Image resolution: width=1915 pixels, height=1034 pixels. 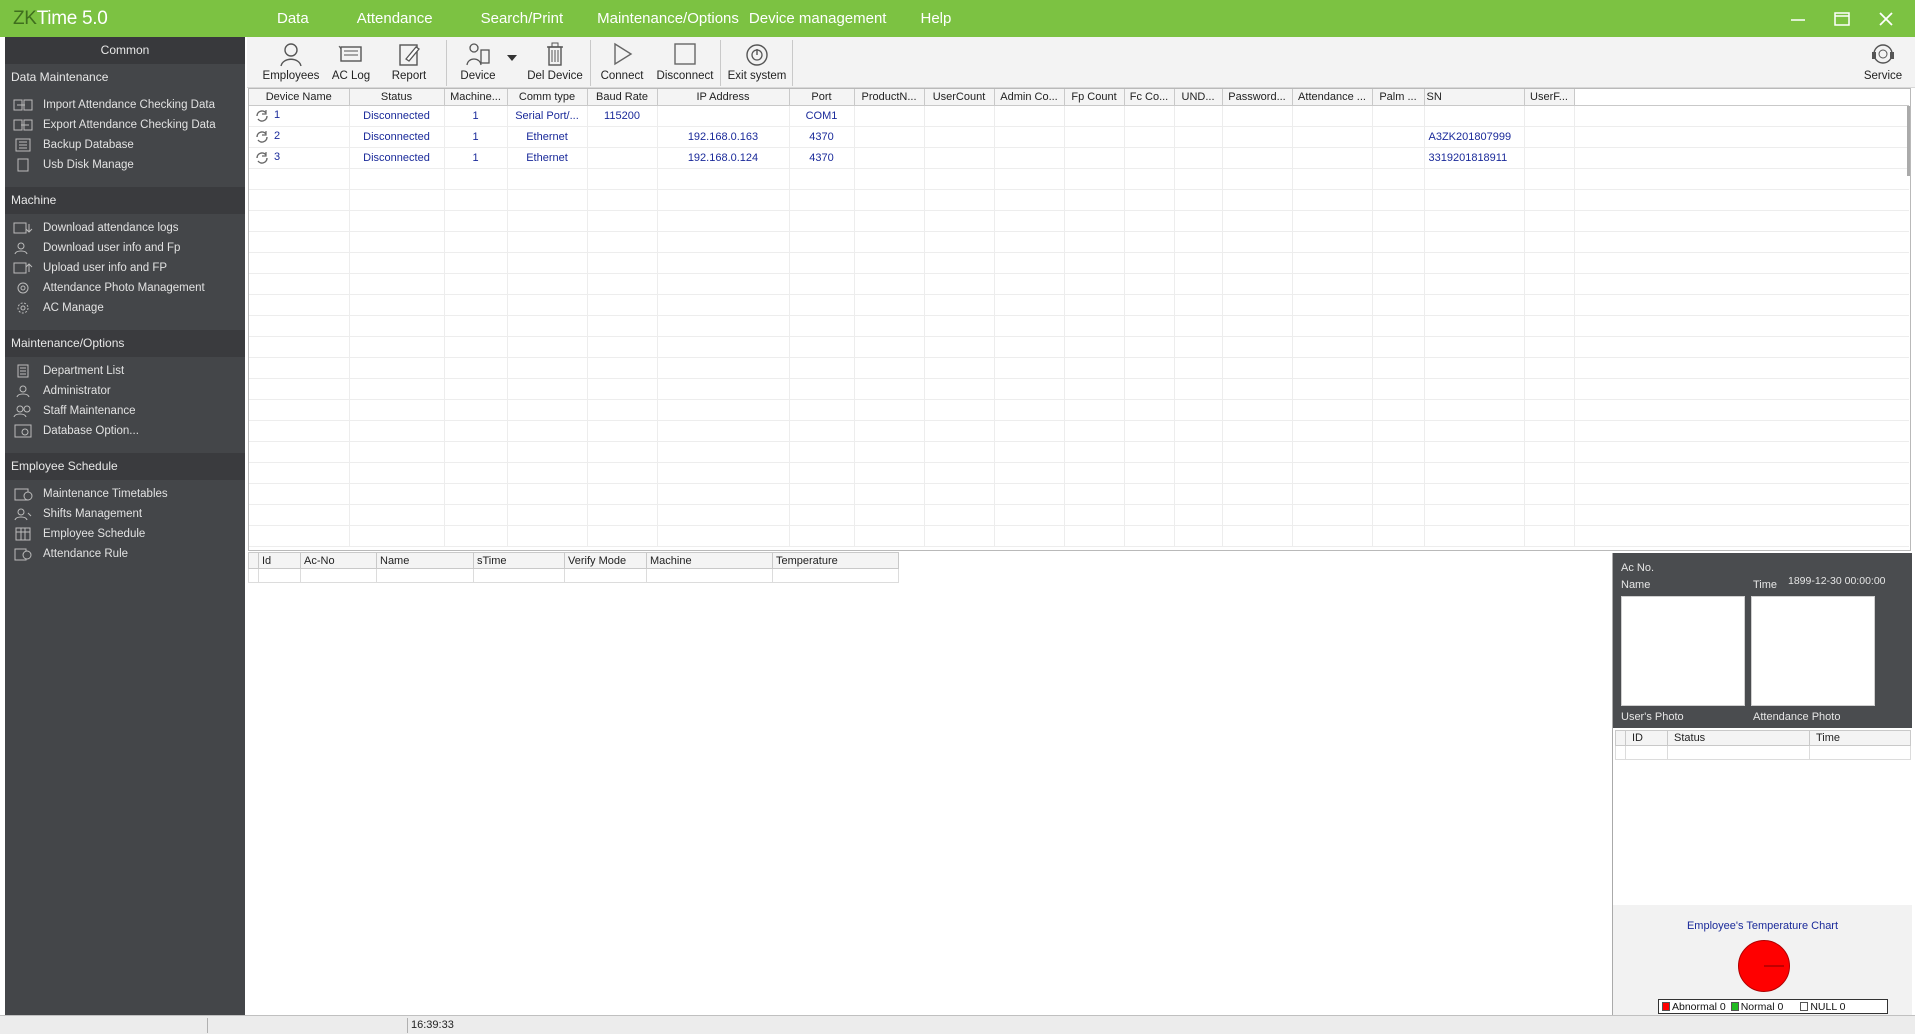 I want to click on column-header: Name, so click(x=425, y=560).